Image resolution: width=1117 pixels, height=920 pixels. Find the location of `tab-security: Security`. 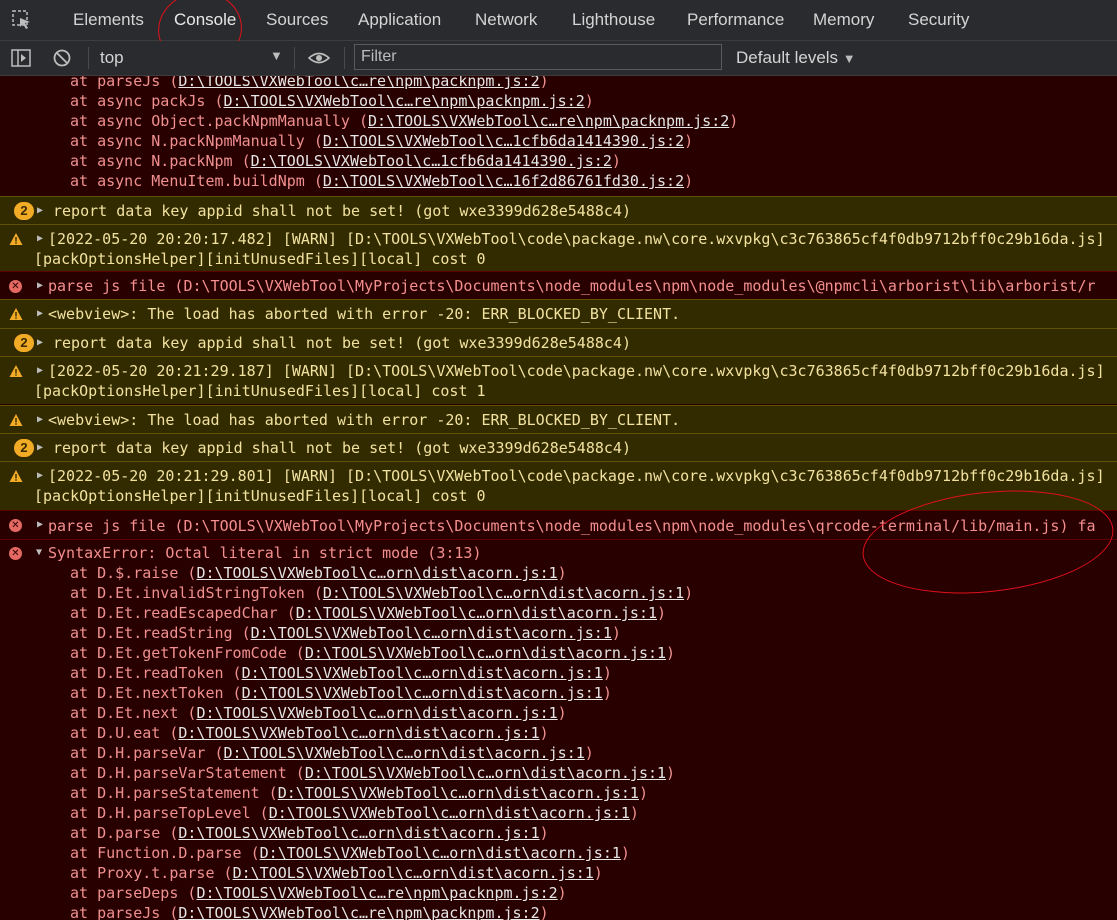

tab-security: Security is located at coordinates (938, 20).